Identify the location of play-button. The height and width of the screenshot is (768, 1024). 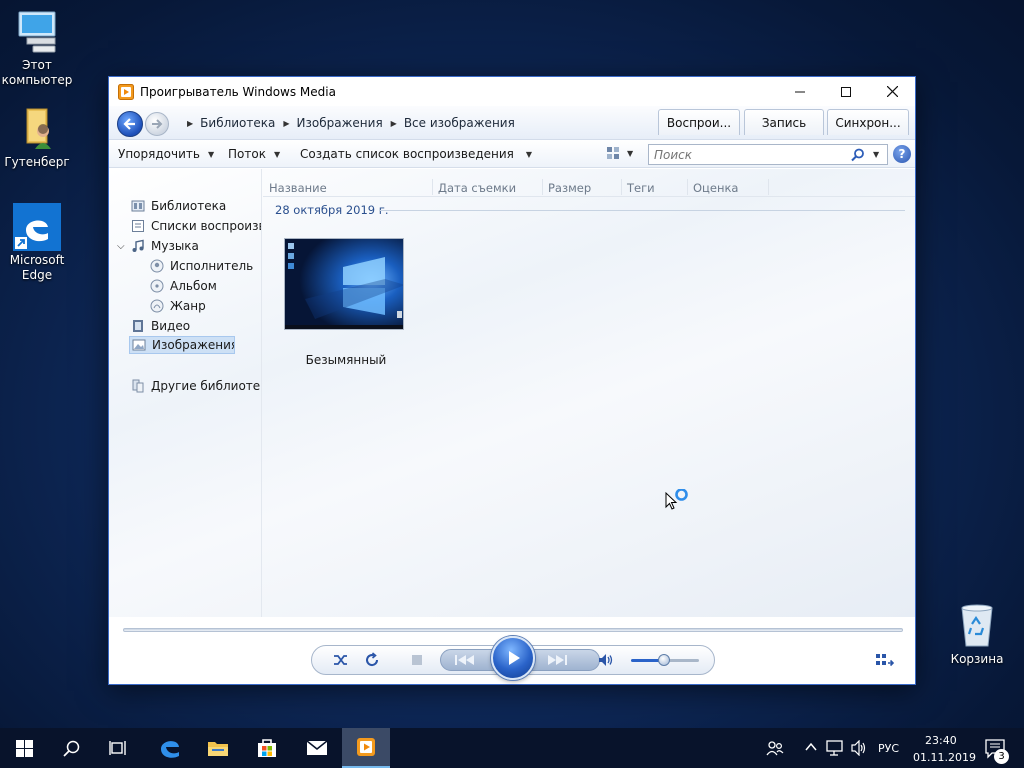
(513, 658).